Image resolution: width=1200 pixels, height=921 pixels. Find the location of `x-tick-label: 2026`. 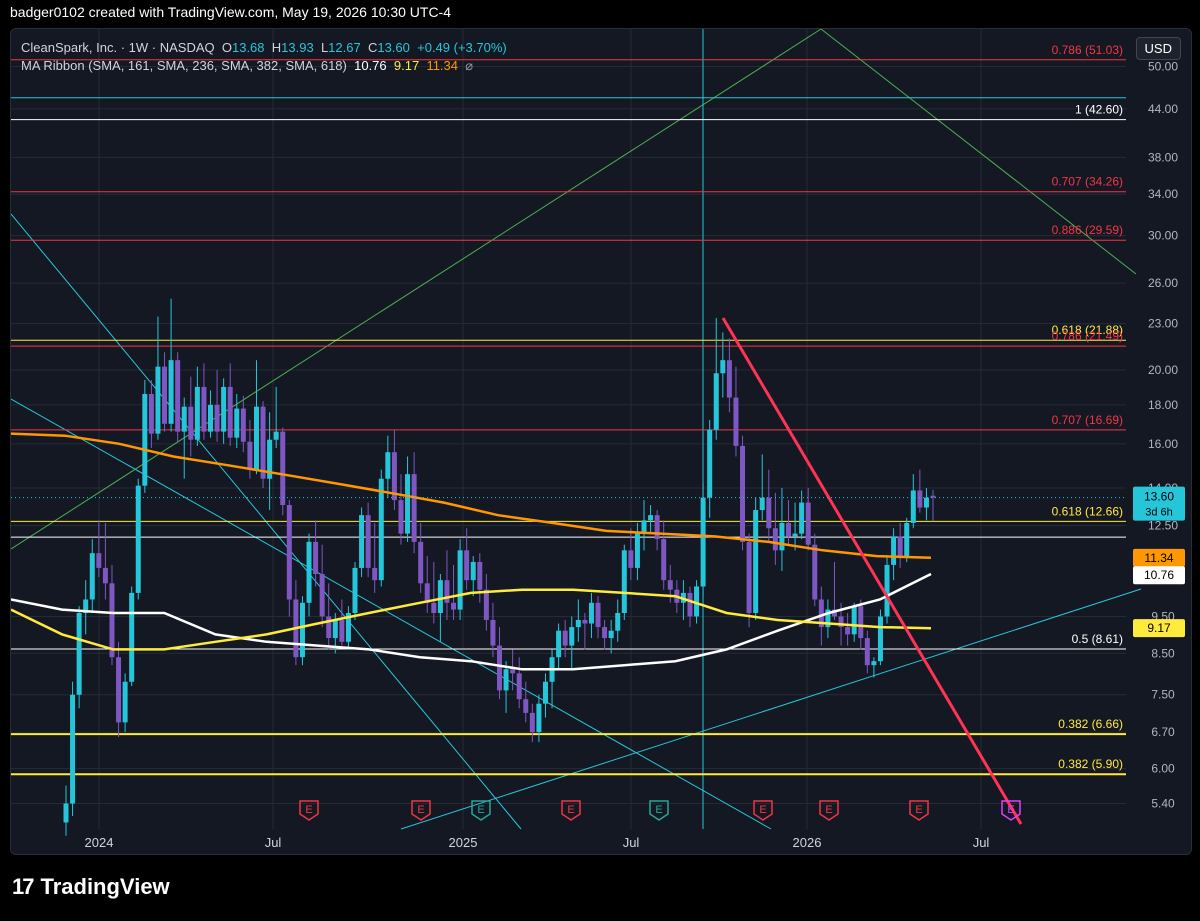

x-tick-label: 2026 is located at coordinates (807, 842).